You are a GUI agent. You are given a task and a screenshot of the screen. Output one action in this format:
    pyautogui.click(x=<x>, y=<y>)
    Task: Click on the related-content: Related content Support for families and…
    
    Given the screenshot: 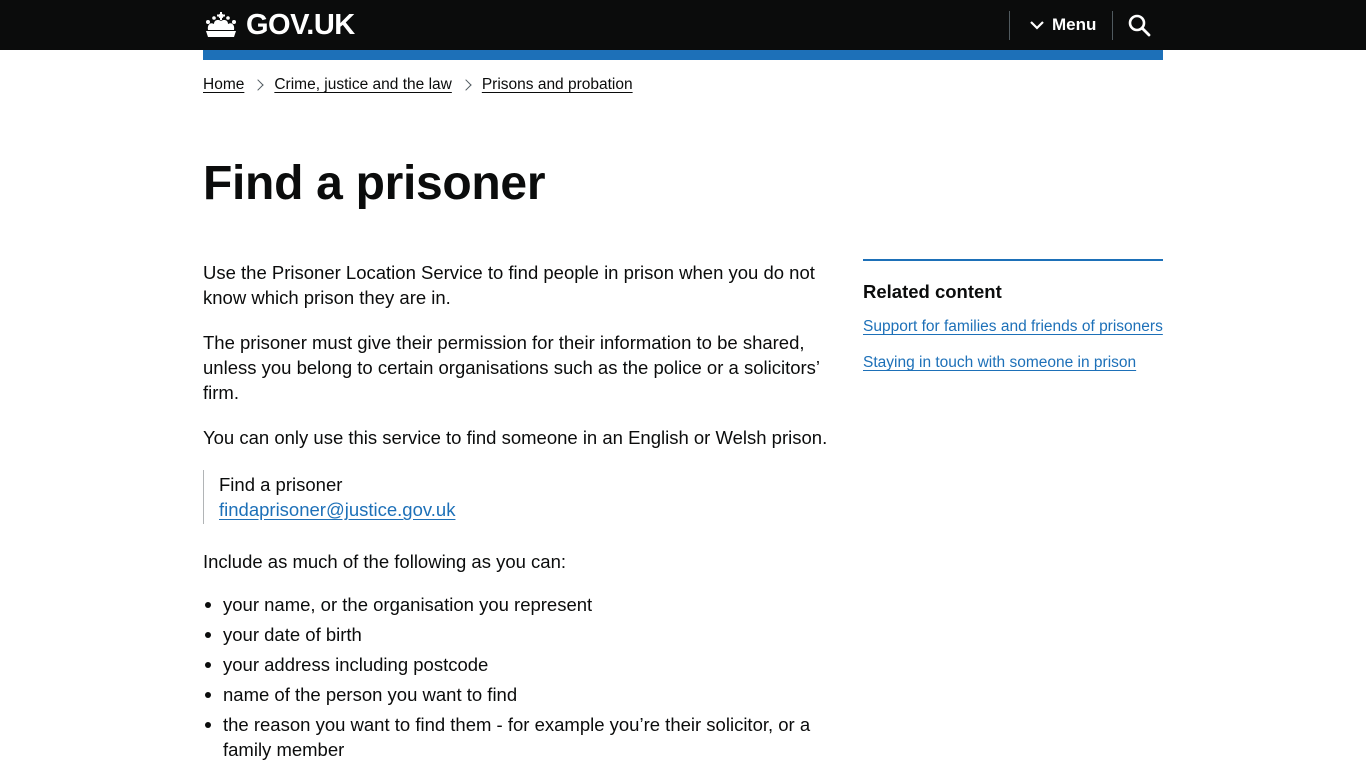 What is the action you would take?
    pyautogui.click(x=1013, y=324)
    